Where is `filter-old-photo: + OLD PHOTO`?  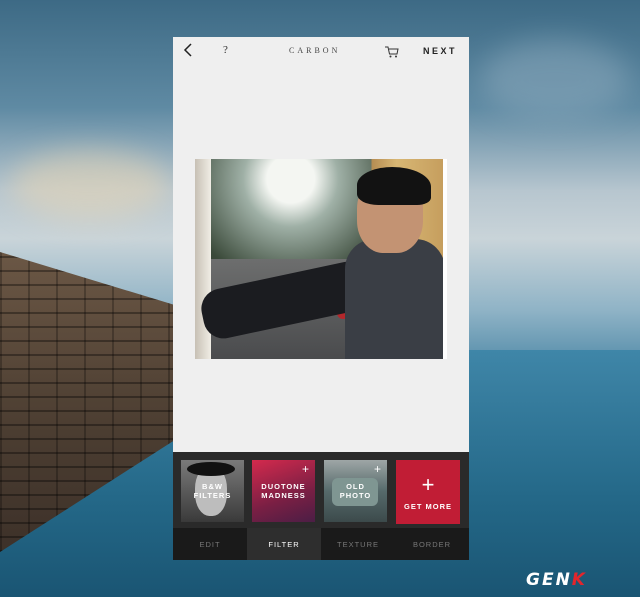
filter-old-photo: + OLD PHOTO is located at coordinates (355, 491).